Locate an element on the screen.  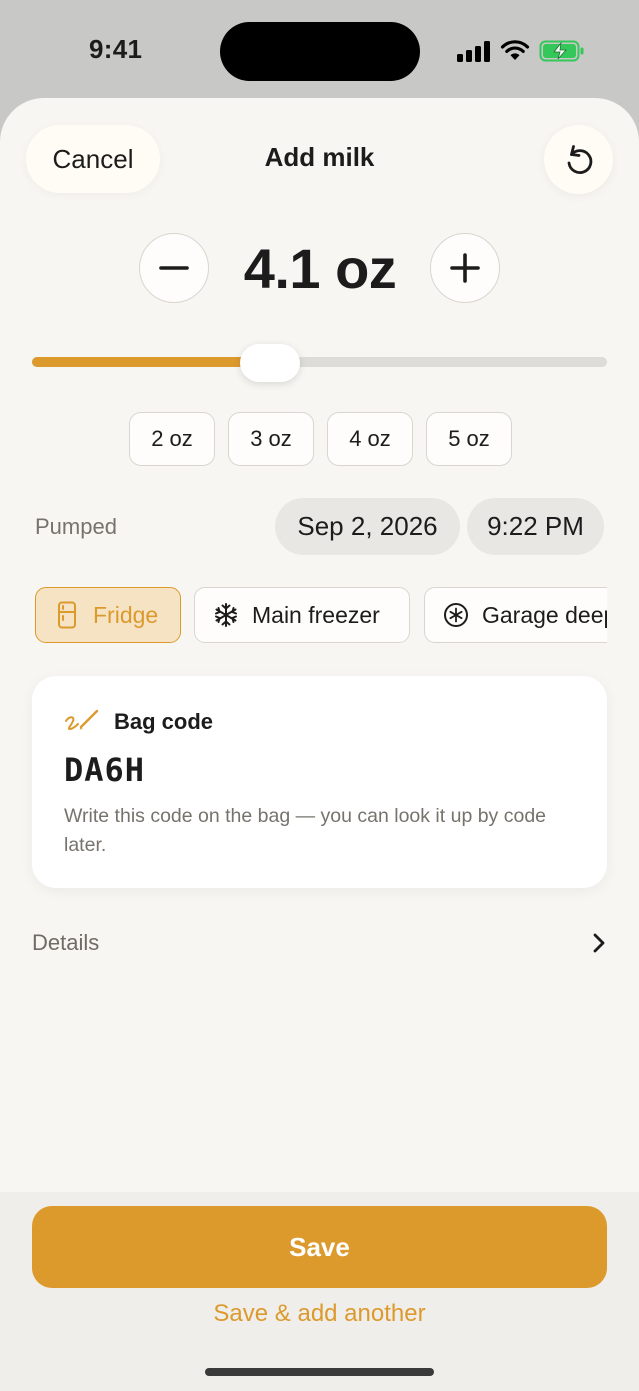
bag-code-value: DA6H is located at coordinates (105, 770).